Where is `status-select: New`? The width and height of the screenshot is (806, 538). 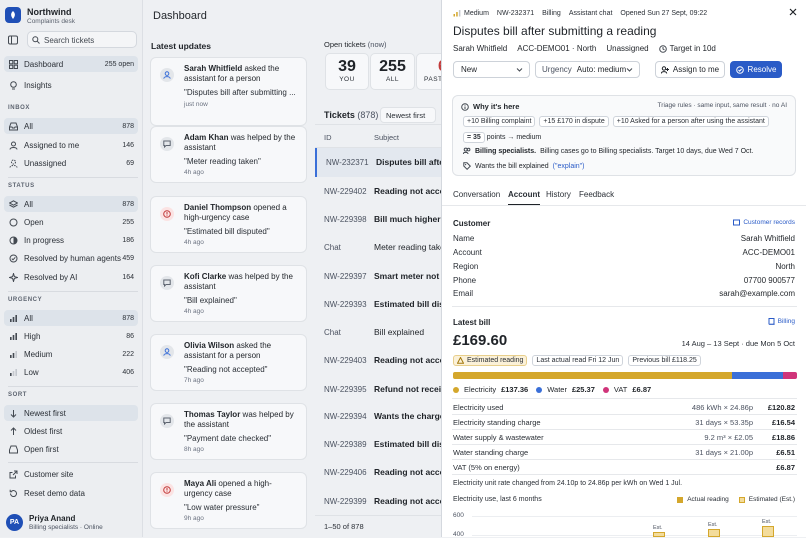
status-select: New is located at coordinates (491, 69).